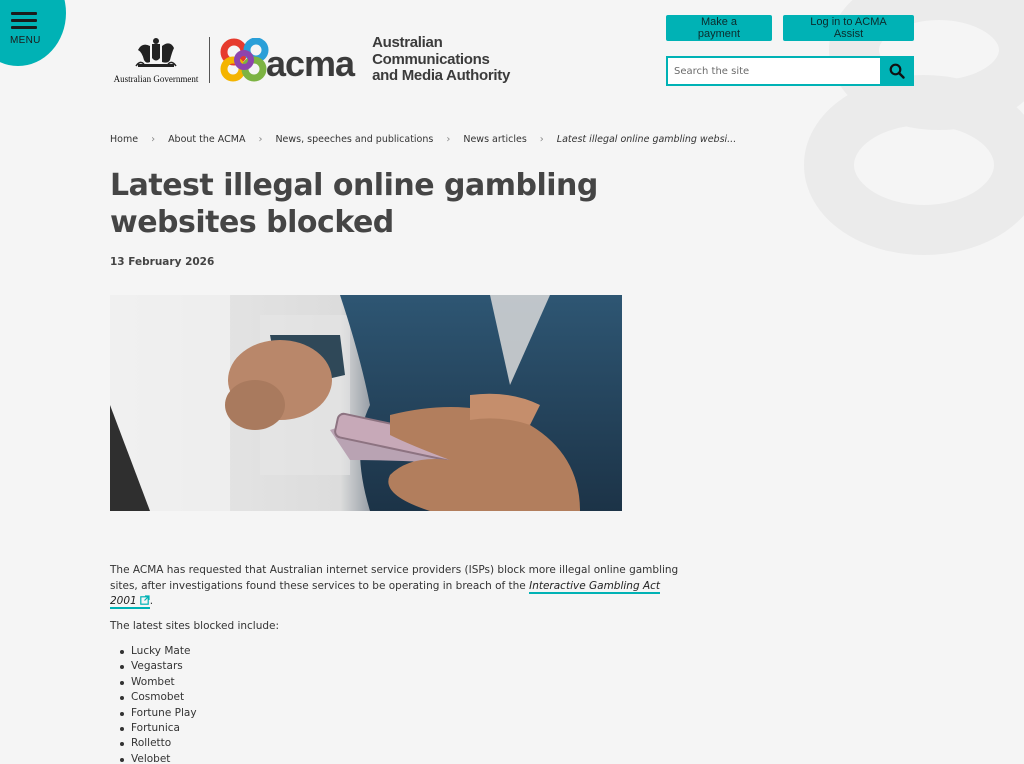 The image size is (1024, 764). What do you see at coordinates (407, 43) in the screenshot?
I see `acma-name-line-1: Australian` at bounding box center [407, 43].